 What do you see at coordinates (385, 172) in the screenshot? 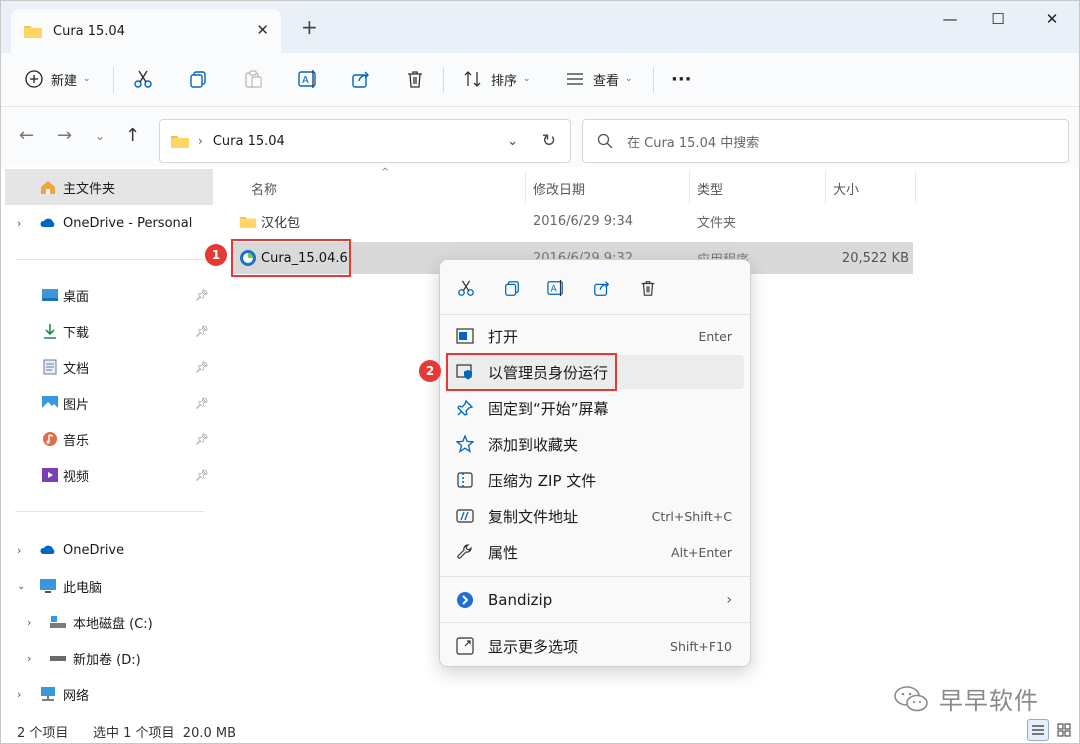
I see `sort-ascending-icon: ^` at bounding box center [385, 172].